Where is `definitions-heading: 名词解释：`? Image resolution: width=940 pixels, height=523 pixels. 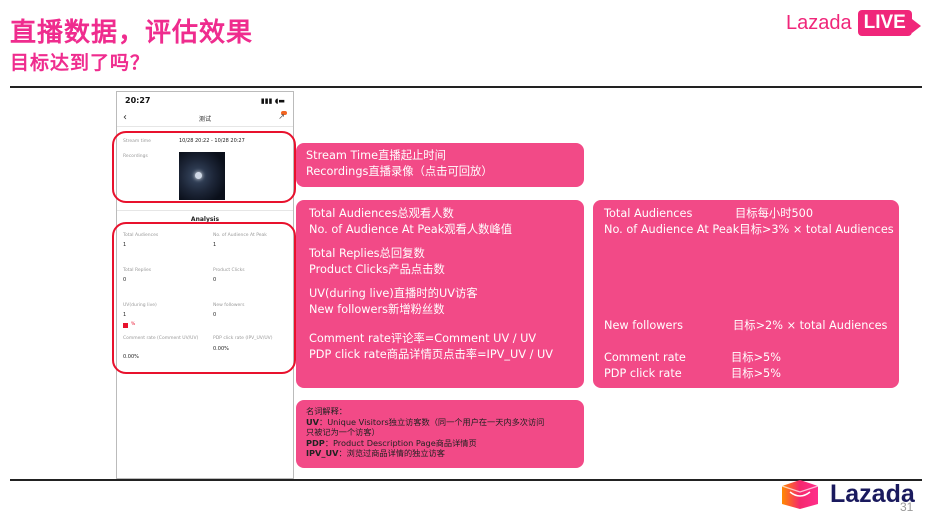
definitions-heading: 名词解释： is located at coordinates (326, 411).